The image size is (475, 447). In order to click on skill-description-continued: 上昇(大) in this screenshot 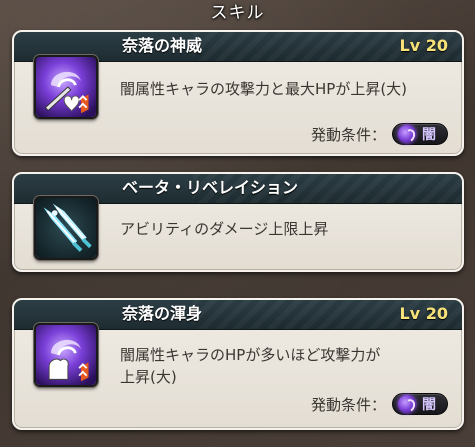, I will do `click(148, 377)`.